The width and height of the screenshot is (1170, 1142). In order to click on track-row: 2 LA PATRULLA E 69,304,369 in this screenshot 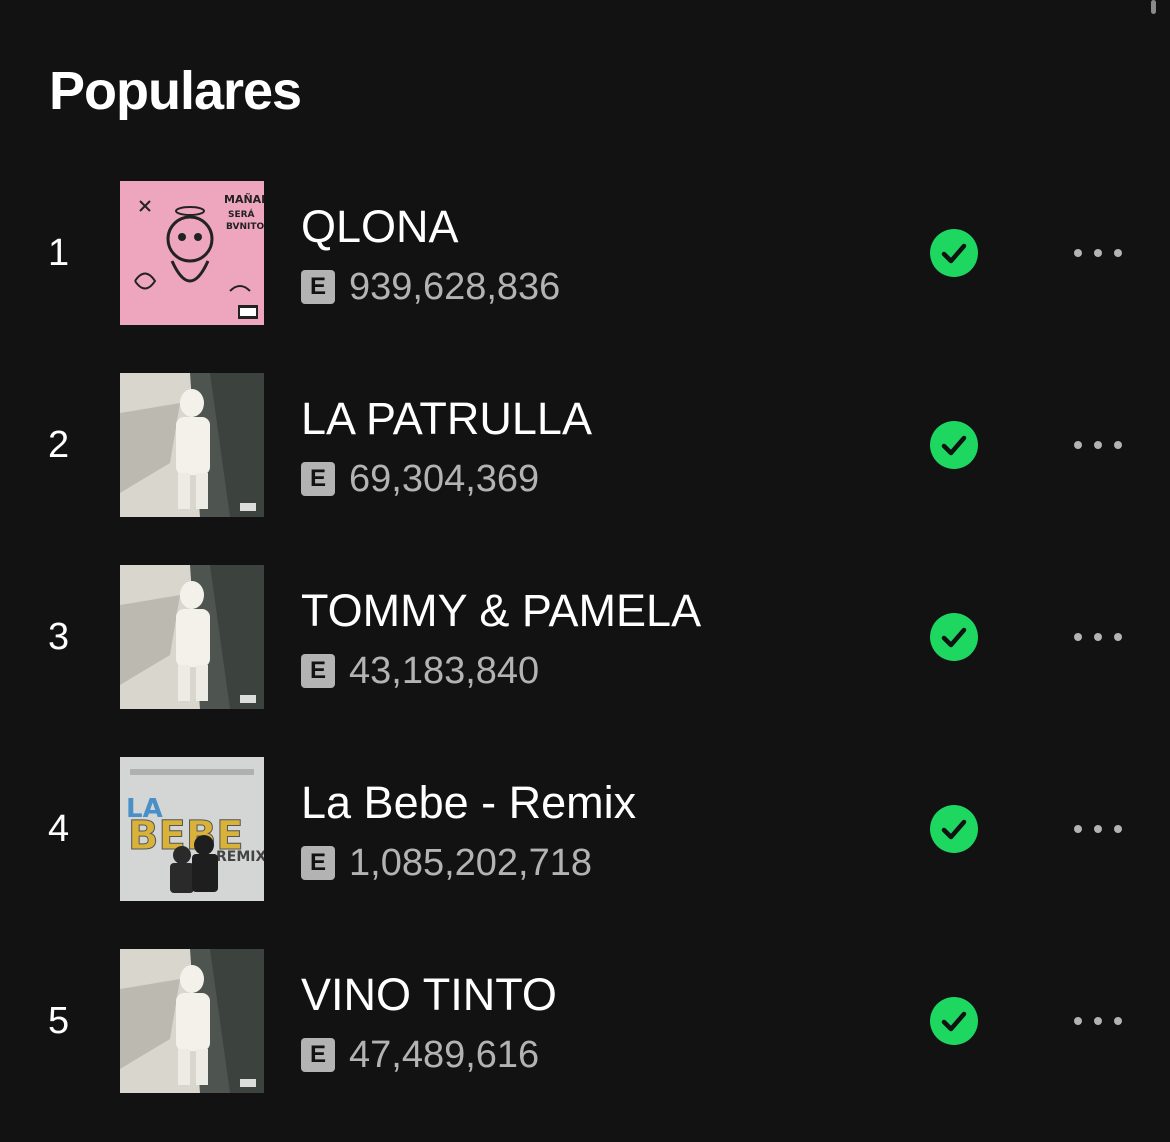, I will do `click(585, 445)`.